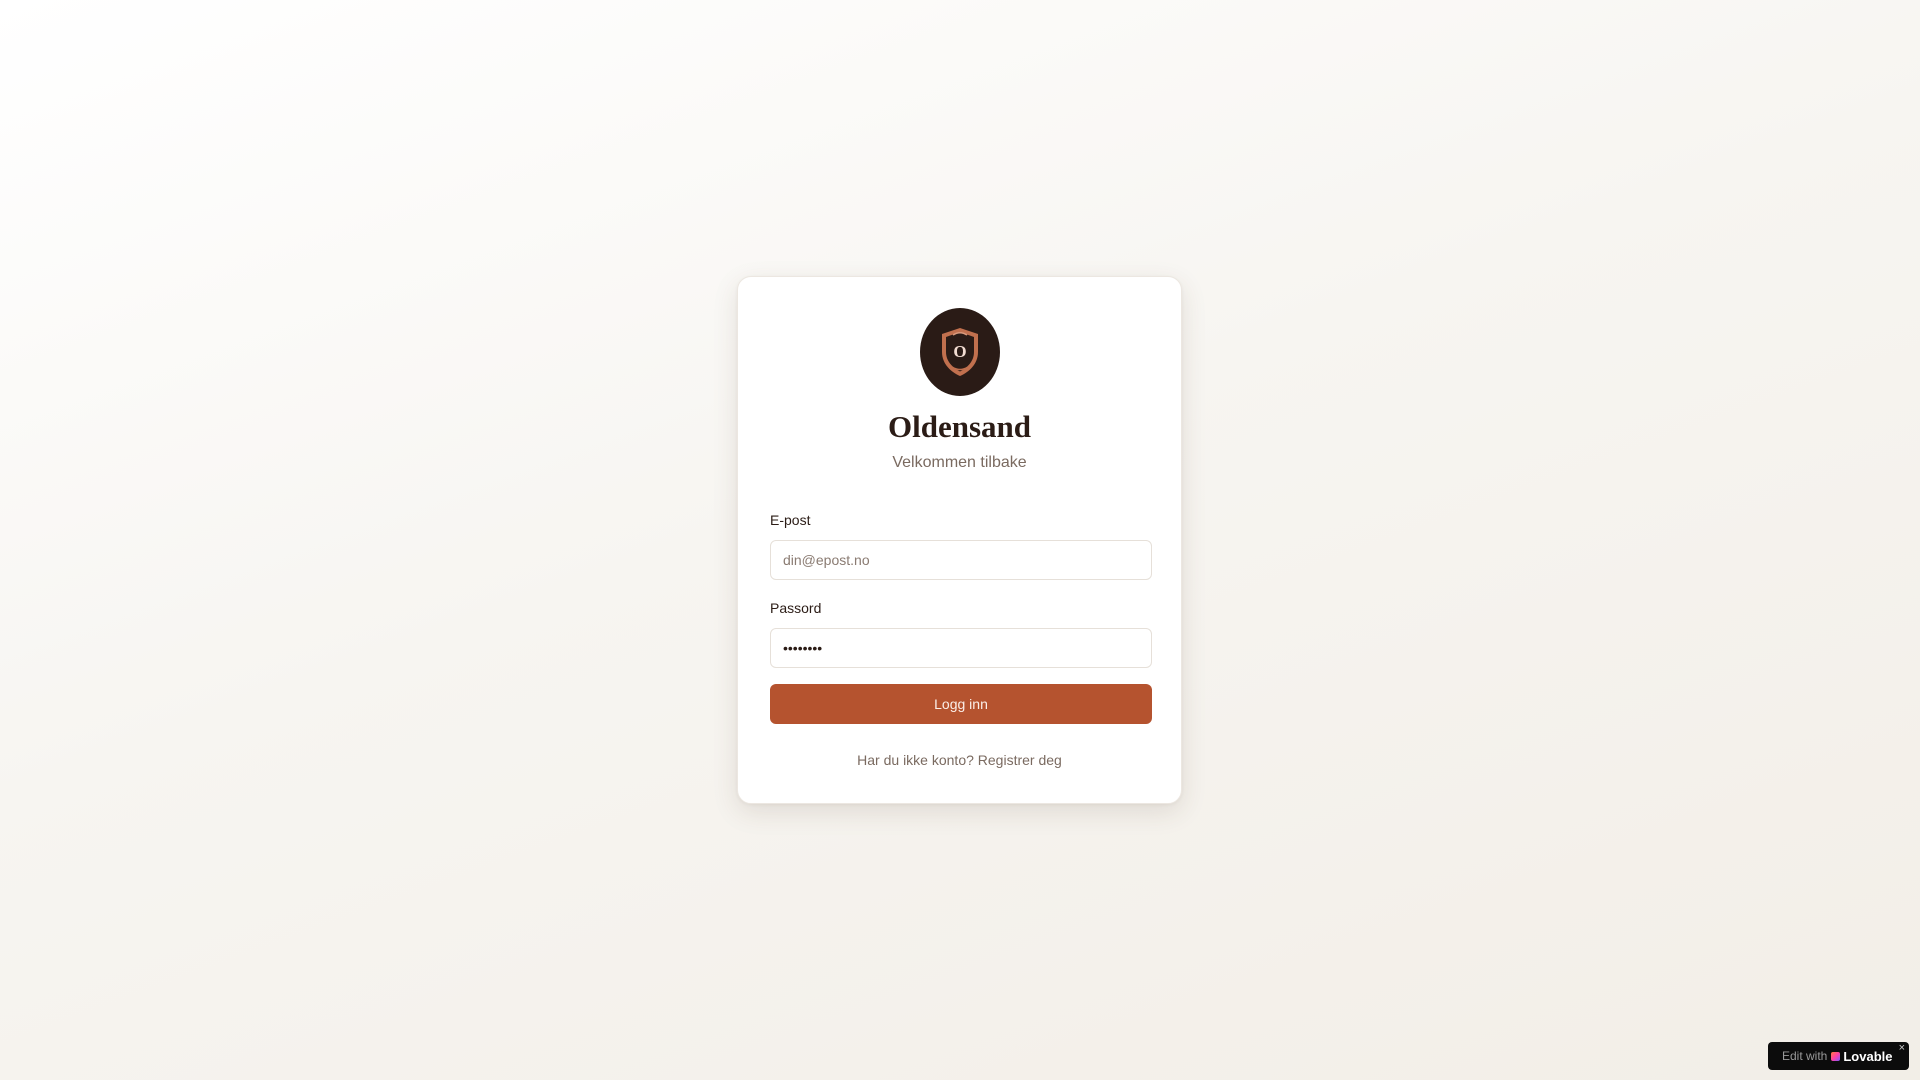  I want to click on badge-prefix: Edit with, so click(1805, 1056).